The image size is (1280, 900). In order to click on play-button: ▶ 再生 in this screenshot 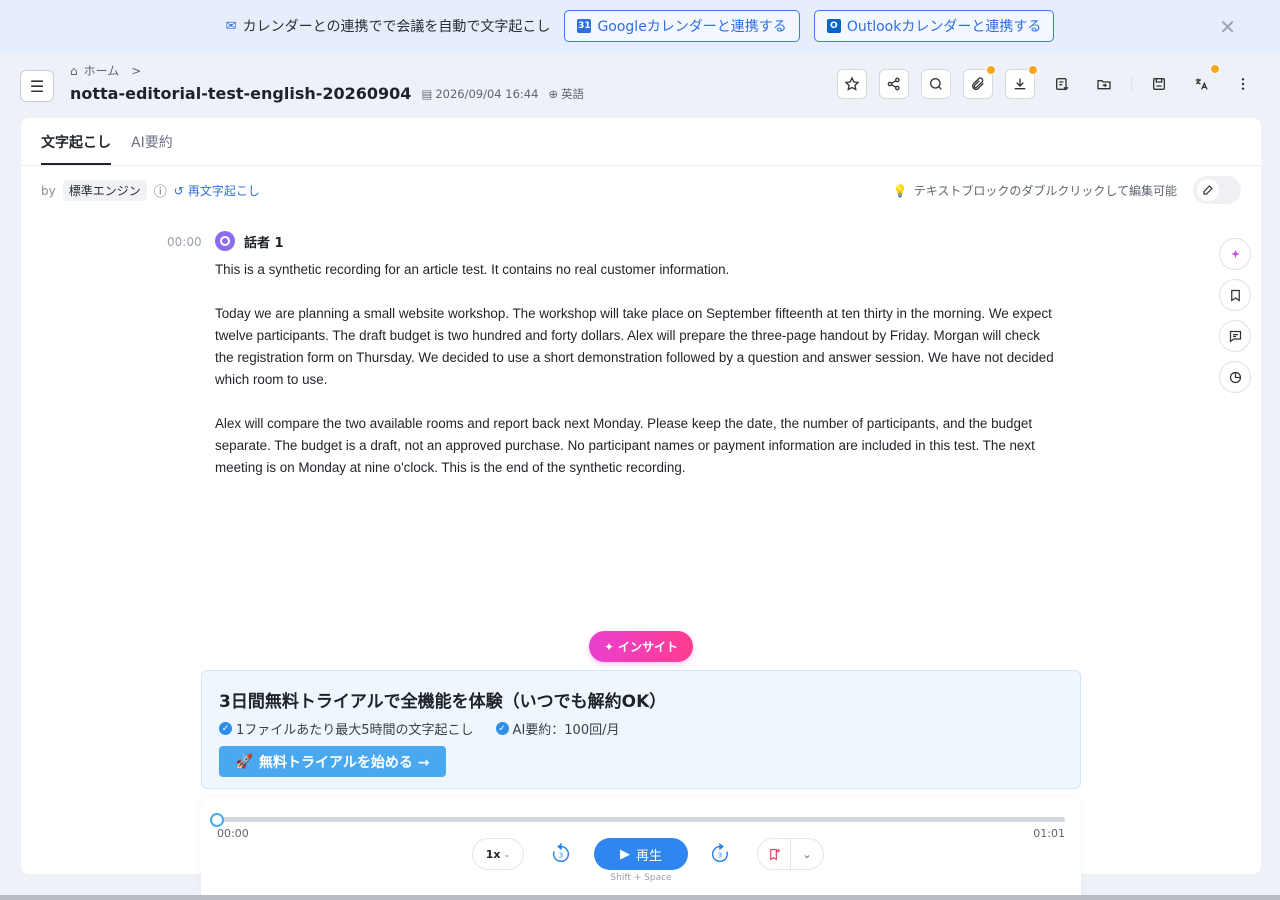, I will do `click(641, 854)`.